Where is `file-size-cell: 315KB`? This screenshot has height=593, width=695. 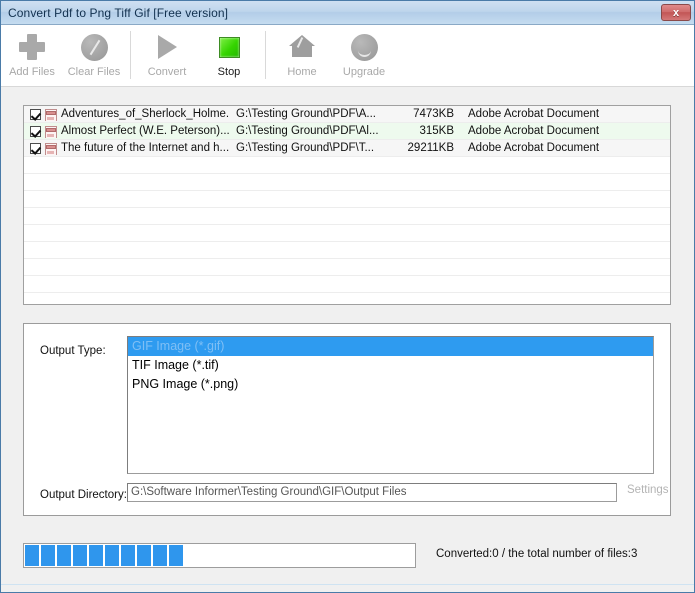
file-size-cell: 315KB is located at coordinates (436, 131).